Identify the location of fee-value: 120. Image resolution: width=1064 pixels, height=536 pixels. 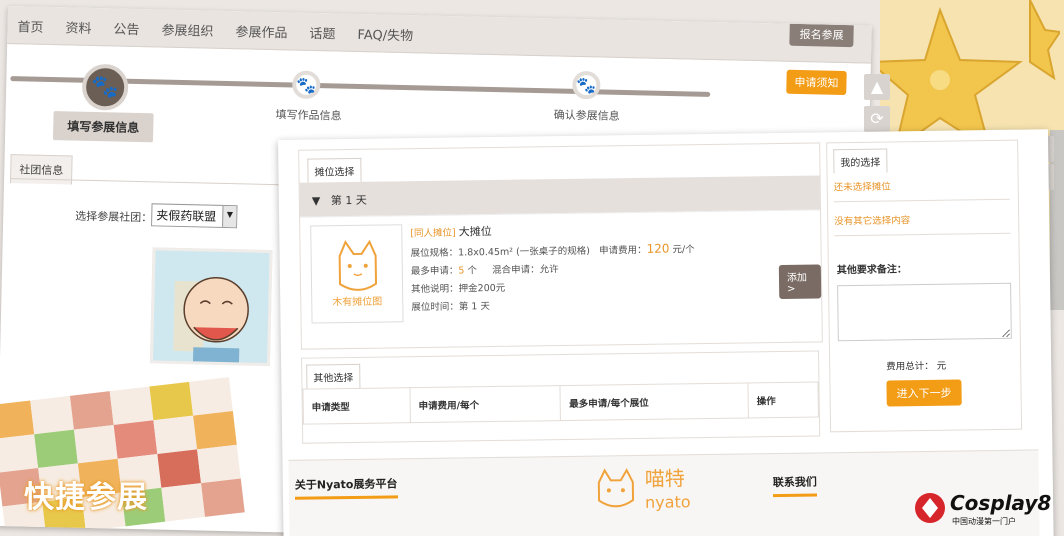
(658, 248).